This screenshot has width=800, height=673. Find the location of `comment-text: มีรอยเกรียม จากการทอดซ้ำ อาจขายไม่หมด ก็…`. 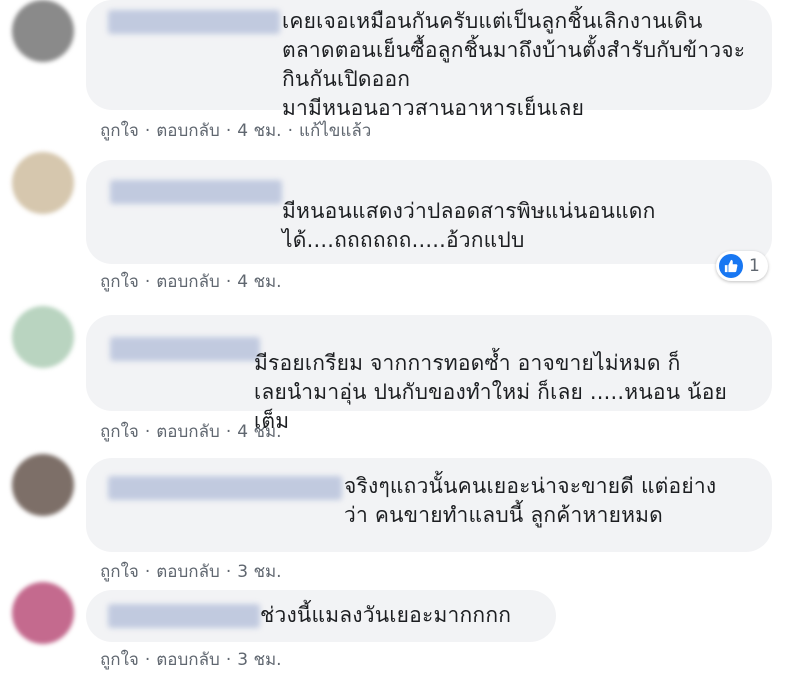

comment-text: มีรอยเกรียม จากการทอดซ้ำ อาจขายไม่หมด ก็… is located at coordinates (491, 392).